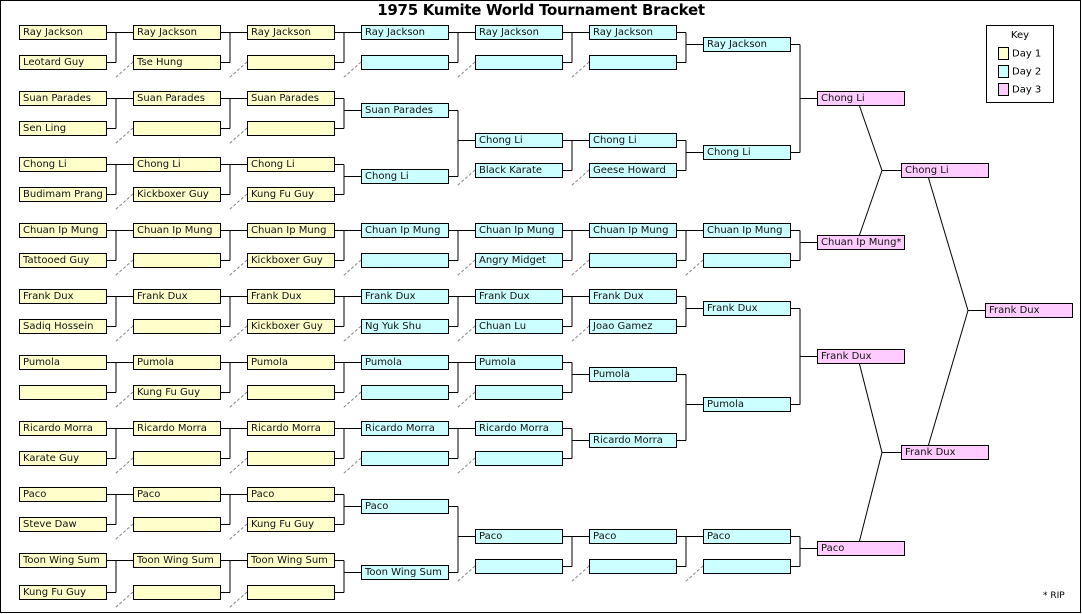 The width and height of the screenshot is (1082, 614). Describe the element at coordinates (63, 458) in the screenshot. I see `bracket-slot: Karate Guy` at that location.